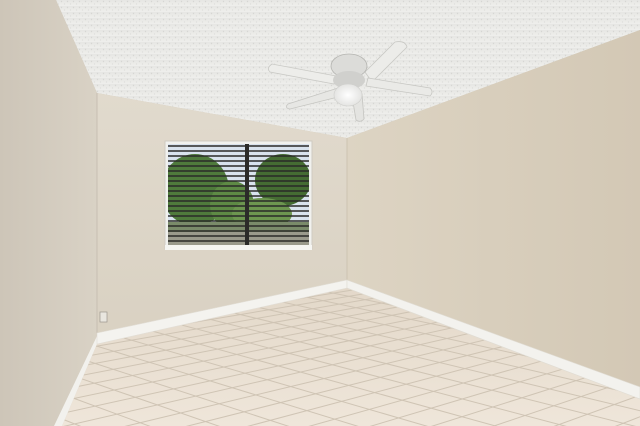  I want to click on window, so click(238, 195).